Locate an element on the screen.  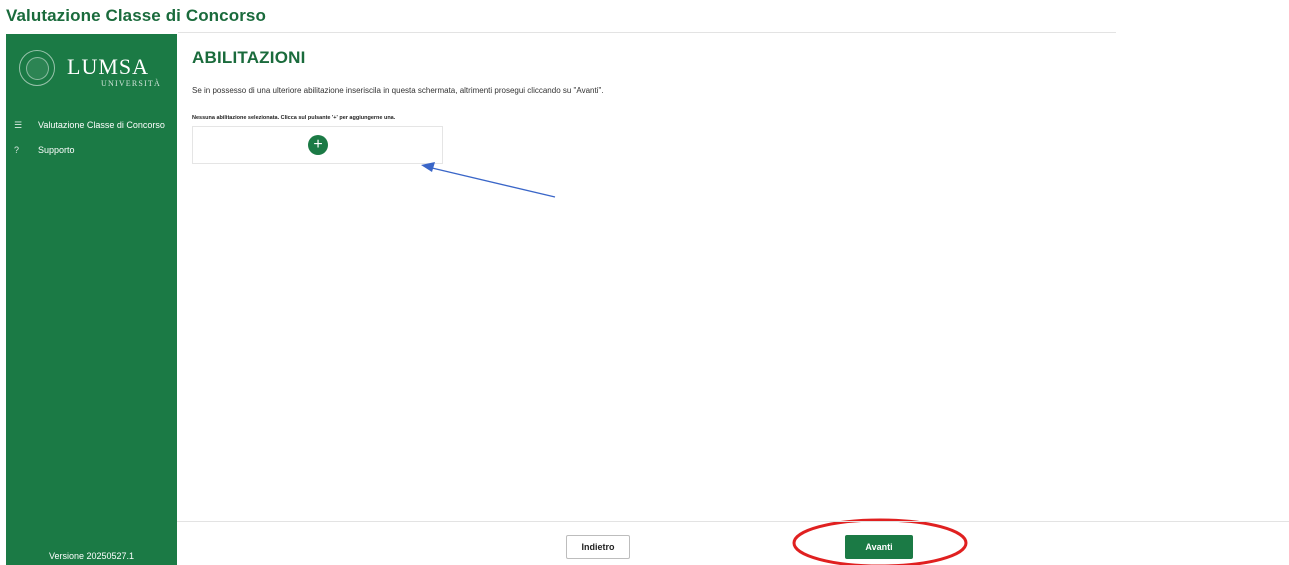
logo-subtitle: UNIVERSITÀ is located at coordinates (131, 83).